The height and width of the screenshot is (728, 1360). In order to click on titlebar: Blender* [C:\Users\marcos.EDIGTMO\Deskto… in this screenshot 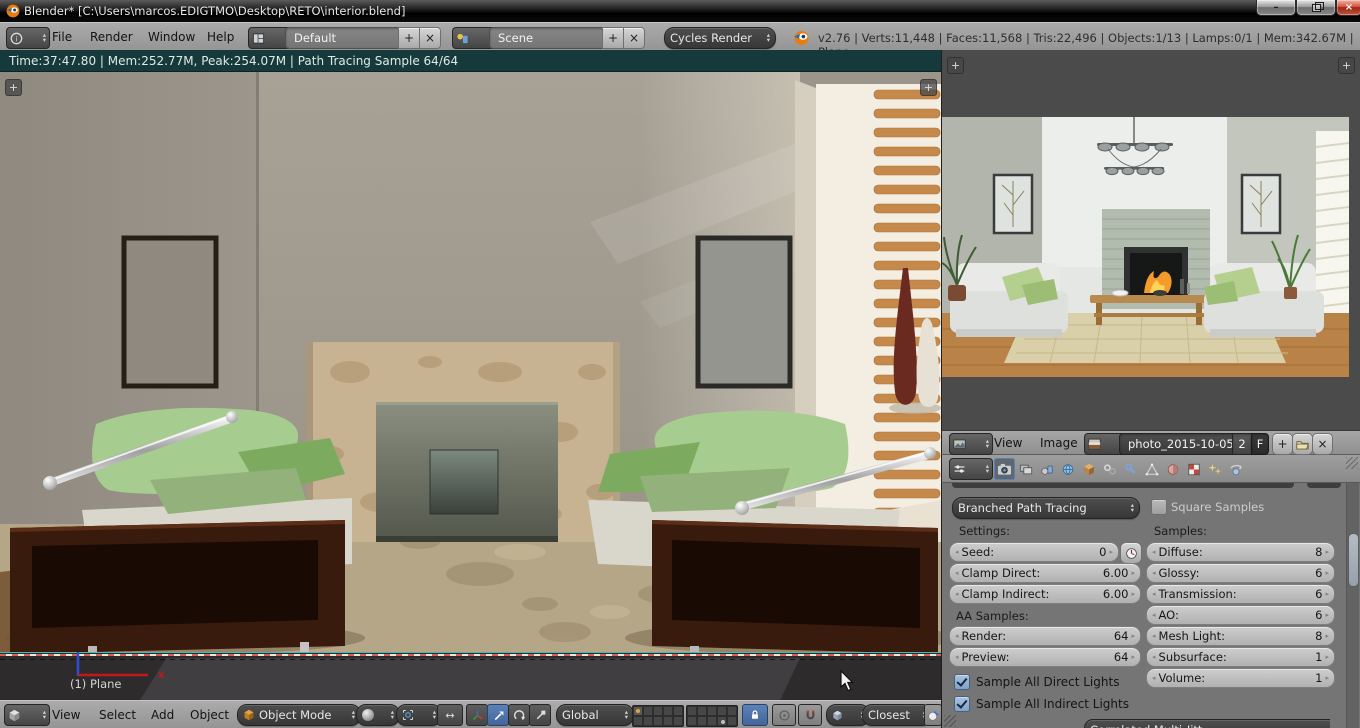, I will do `click(680, 11)`.